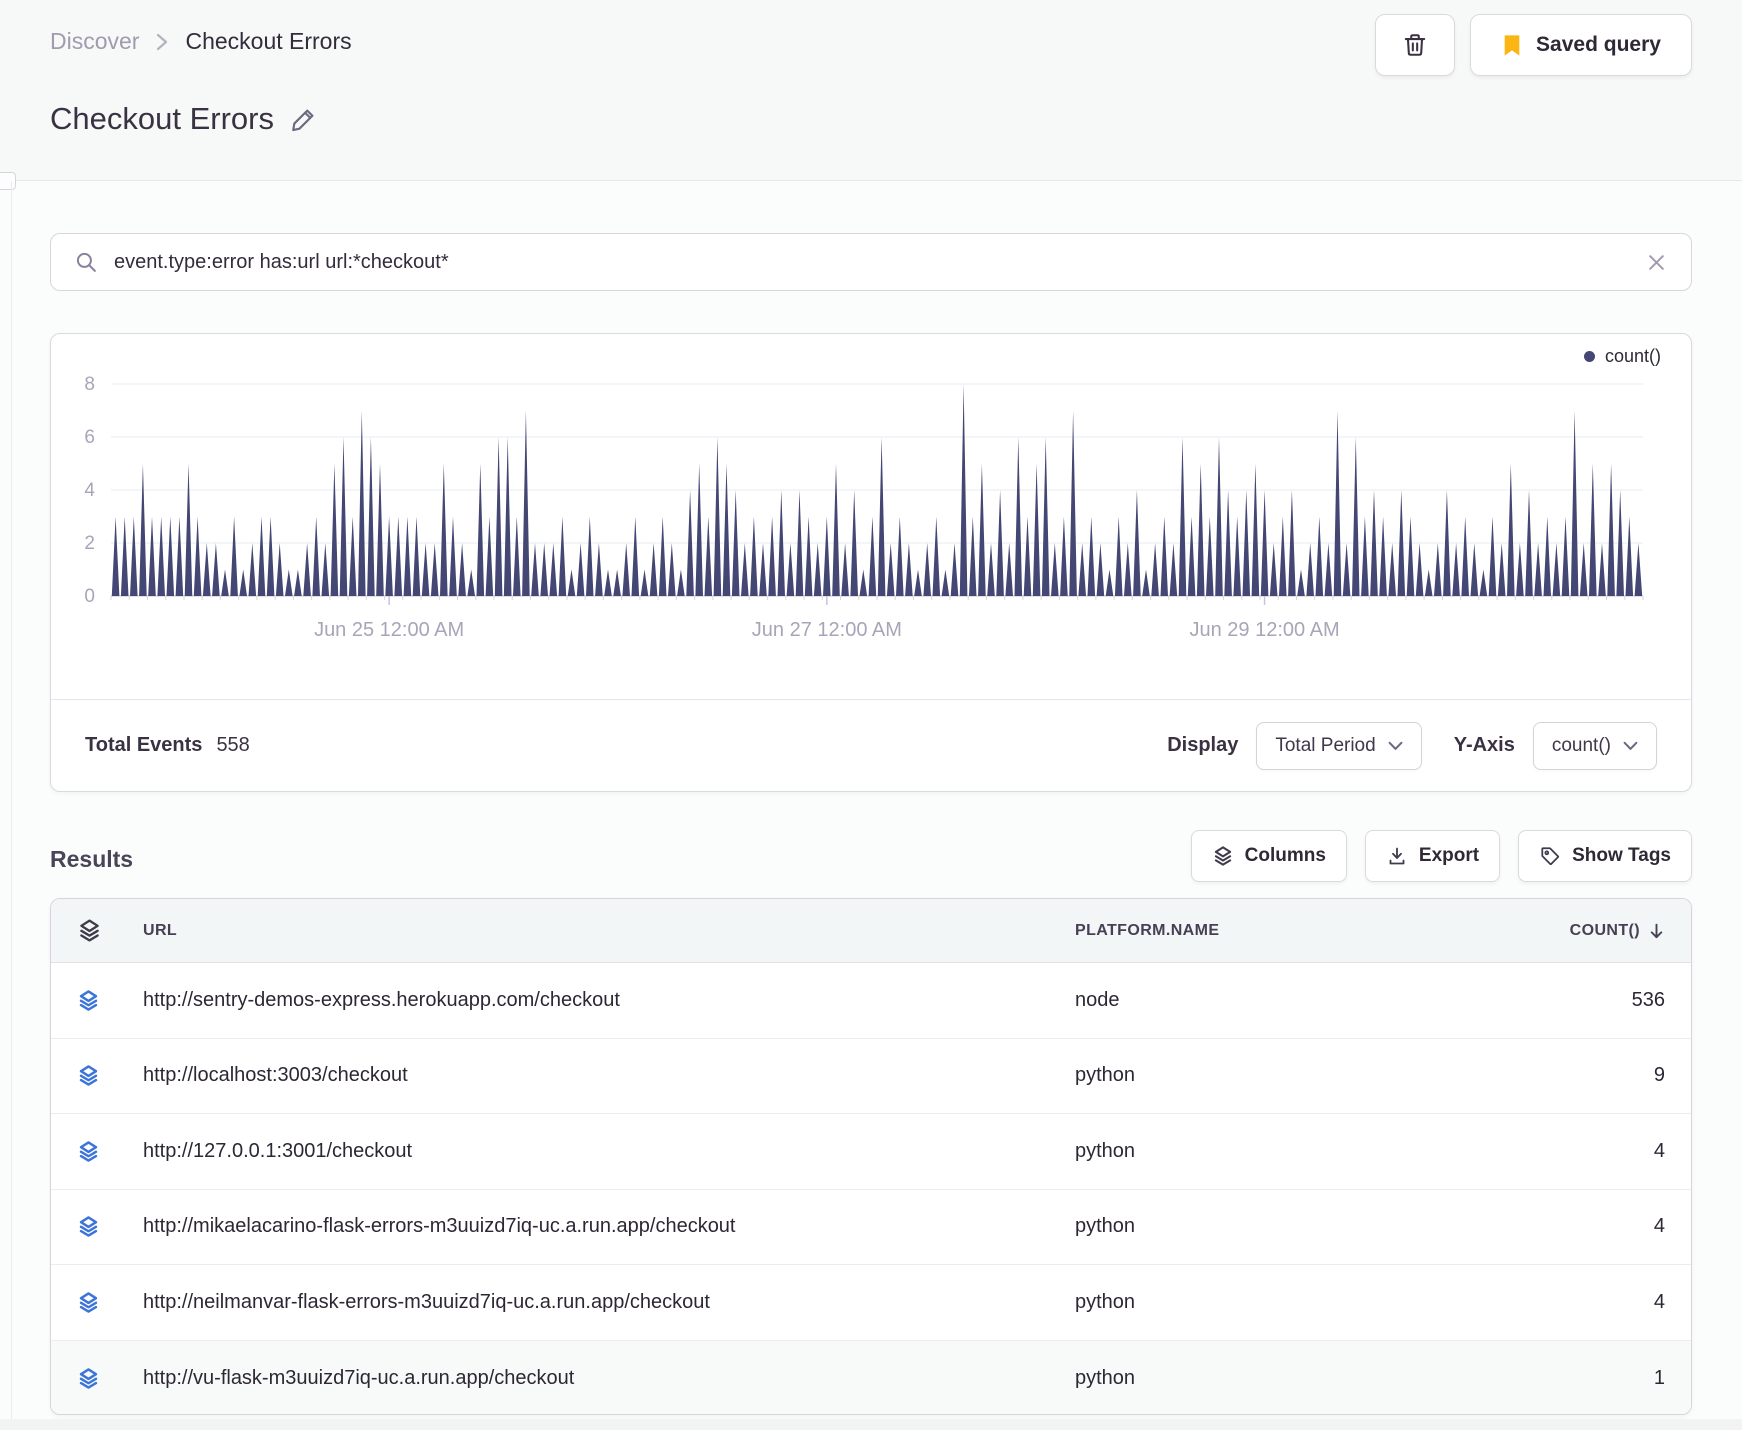 The height and width of the screenshot is (1430, 1742). I want to click on y-axis-label: Y-Axis, so click(1484, 745).